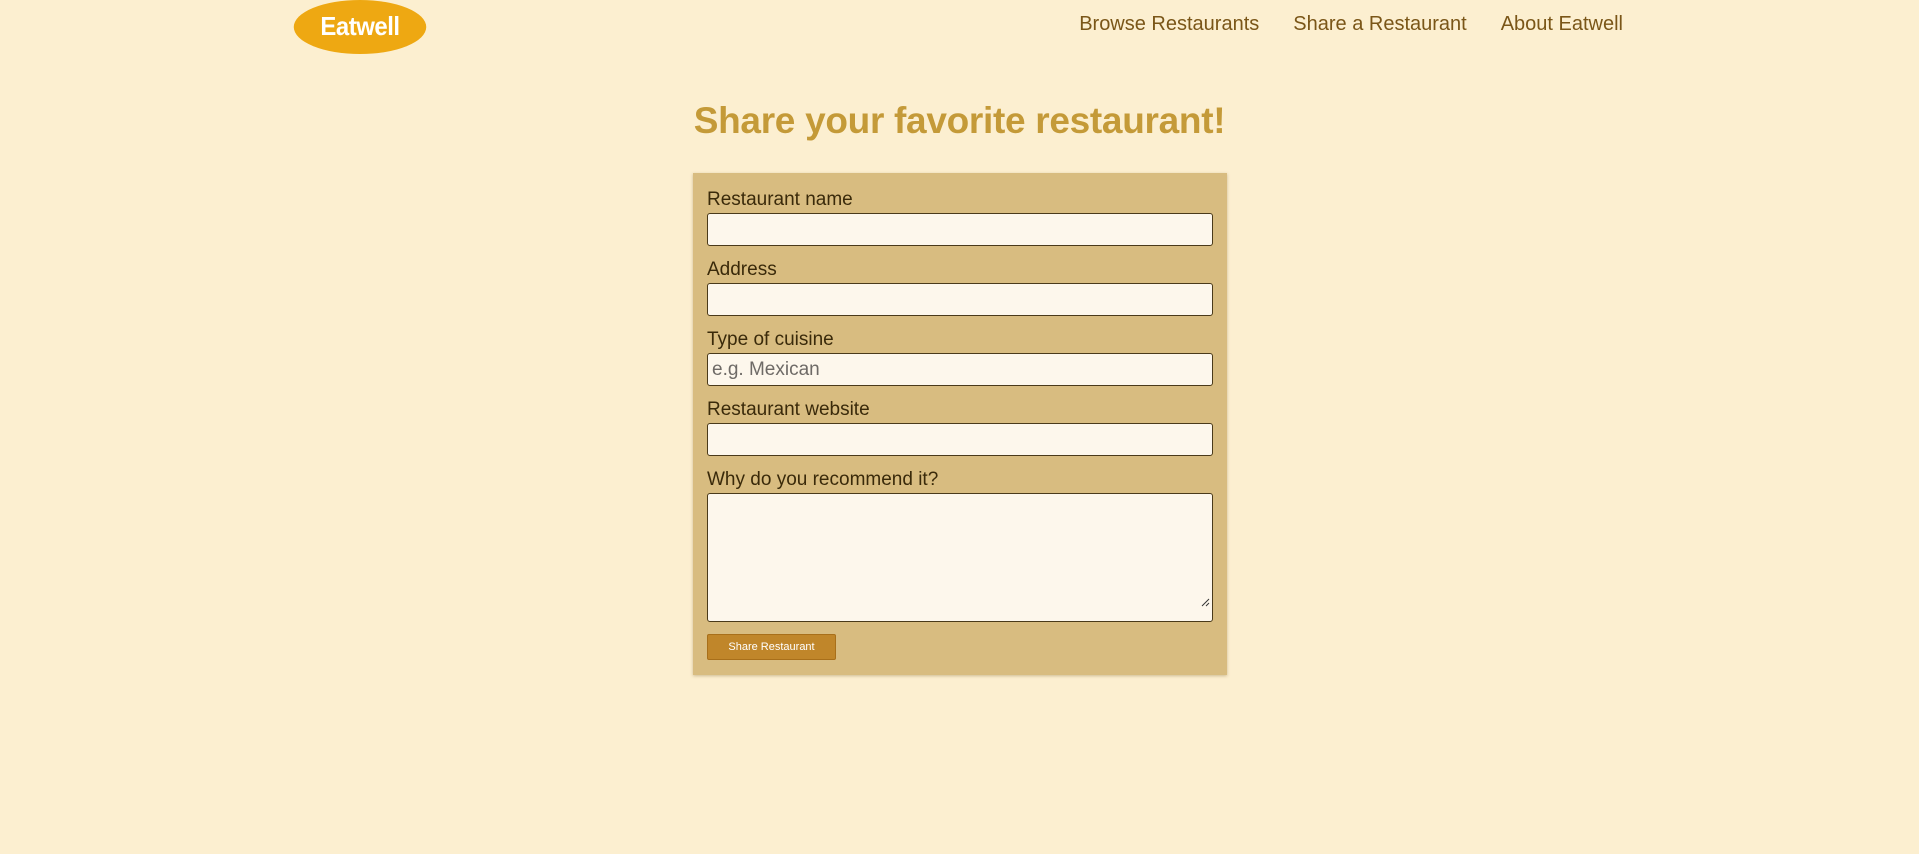  What do you see at coordinates (1169, 24) in the screenshot?
I see `nav-link-browse-restaurants: Browse Restaurants` at bounding box center [1169, 24].